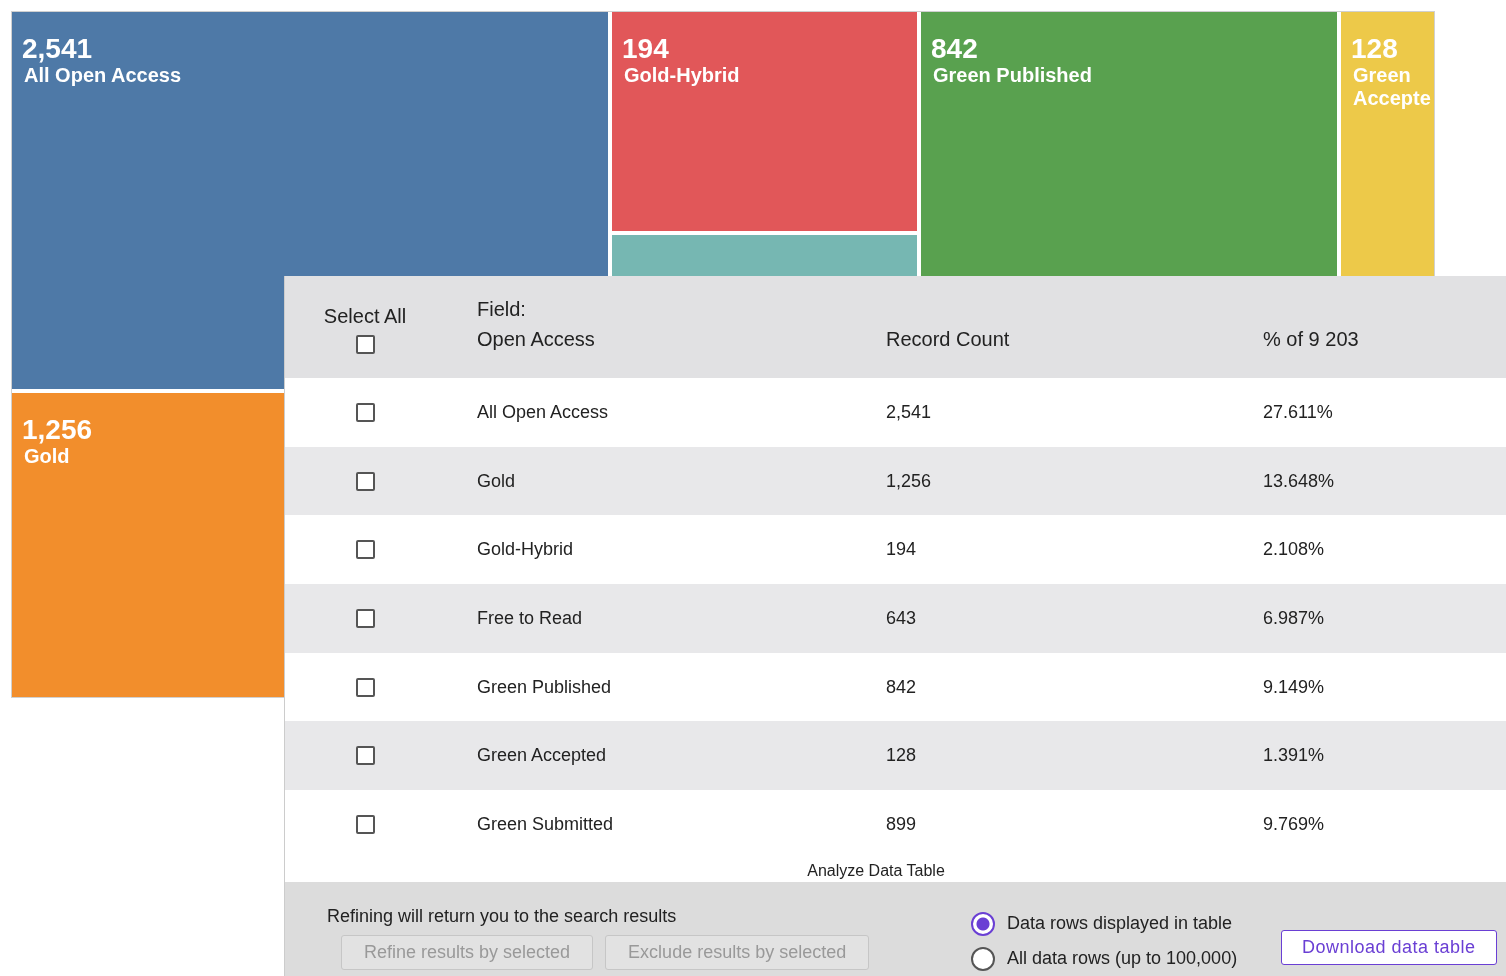 This screenshot has height=976, width=1506. Describe the element at coordinates (497, 481) in the screenshot. I see `table-cell-text: Gold` at that location.